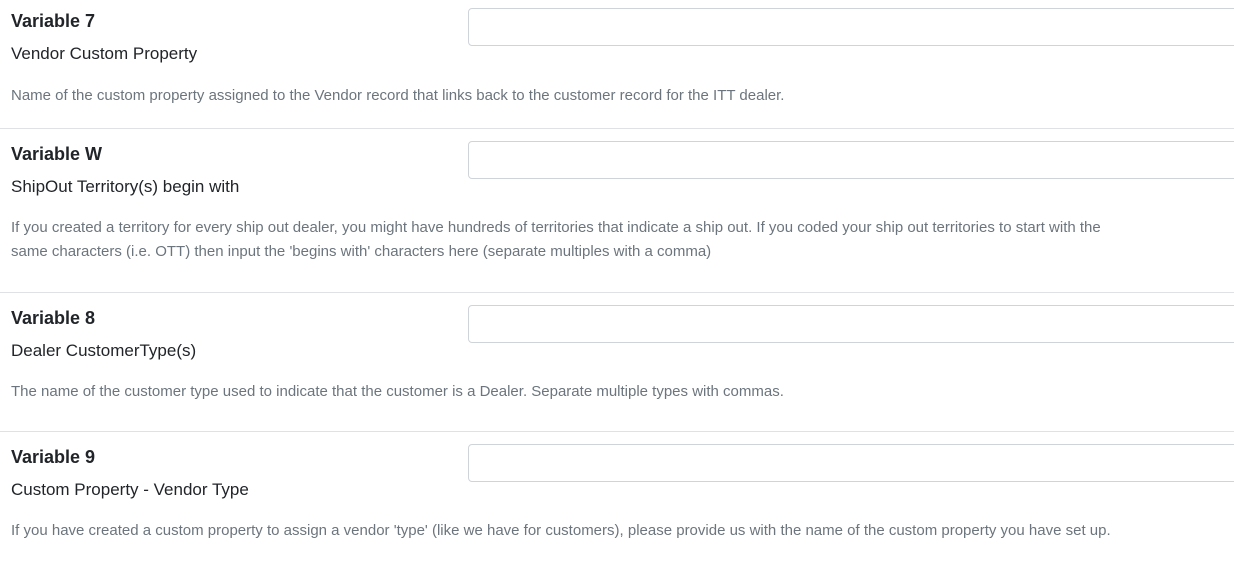 This screenshot has width=1234, height=582. What do you see at coordinates (851, 324) in the screenshot?
I see `variable-8-input` at bounding box center [851, 324].